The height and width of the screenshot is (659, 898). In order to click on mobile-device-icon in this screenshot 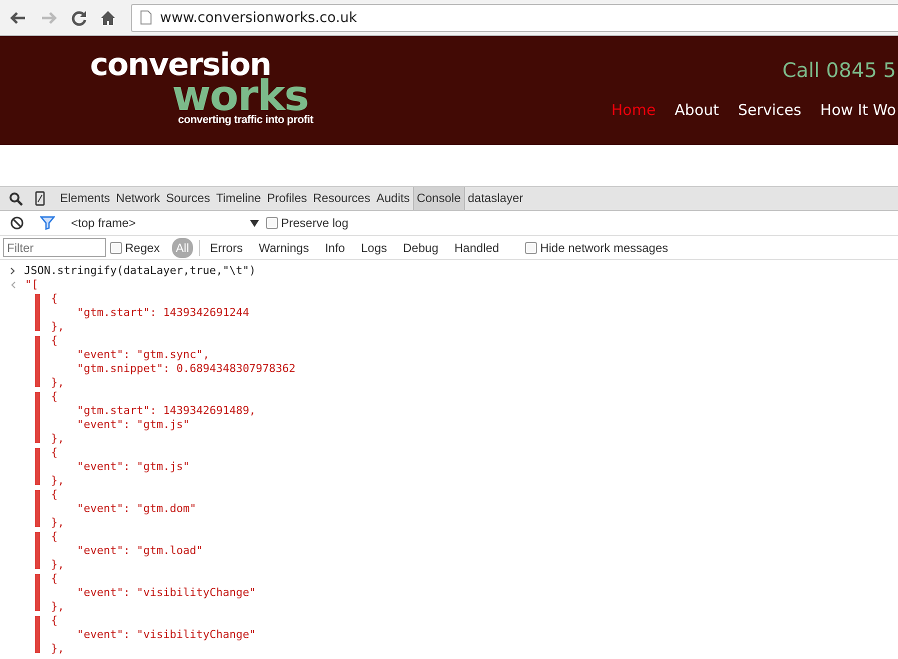, I will do `click(40, 198)`.